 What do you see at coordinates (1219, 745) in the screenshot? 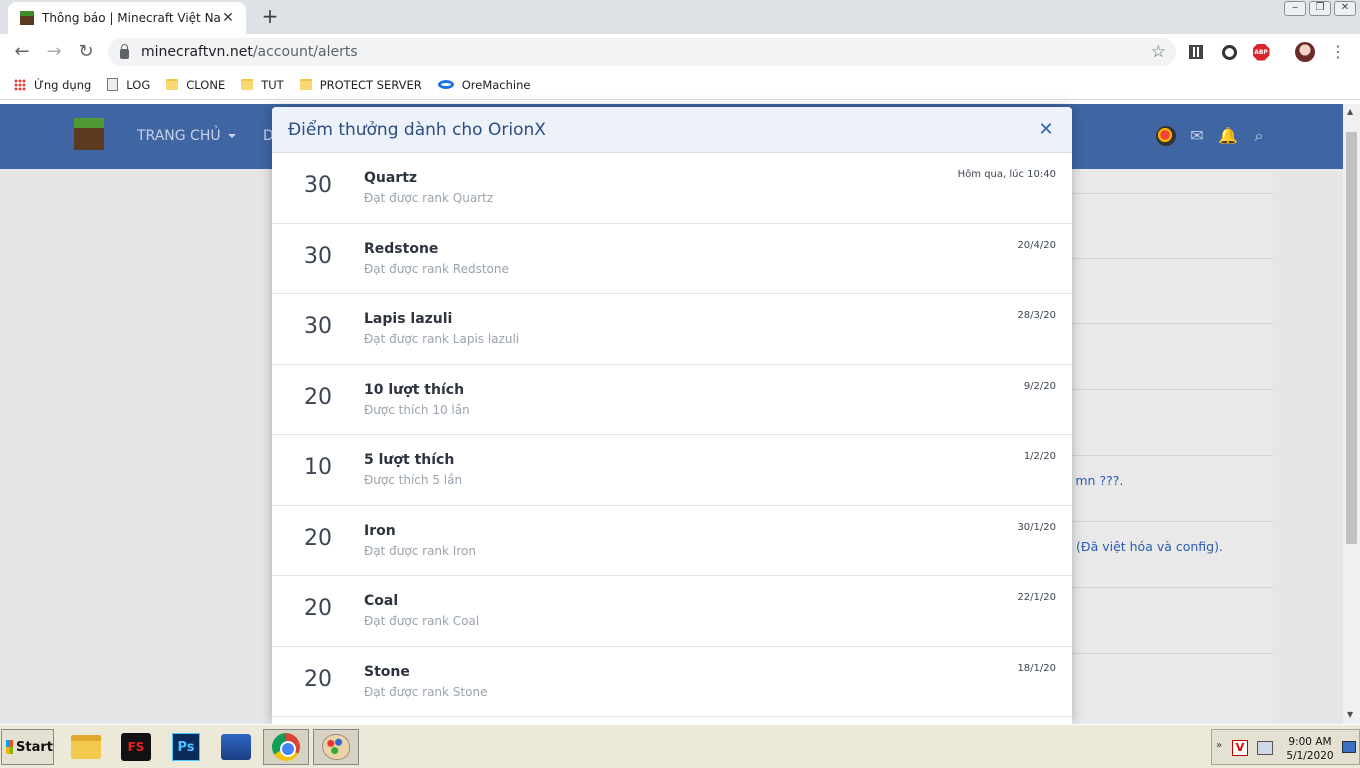
I see `tray-expand-icon: »` at bounding box center [1219, 745].